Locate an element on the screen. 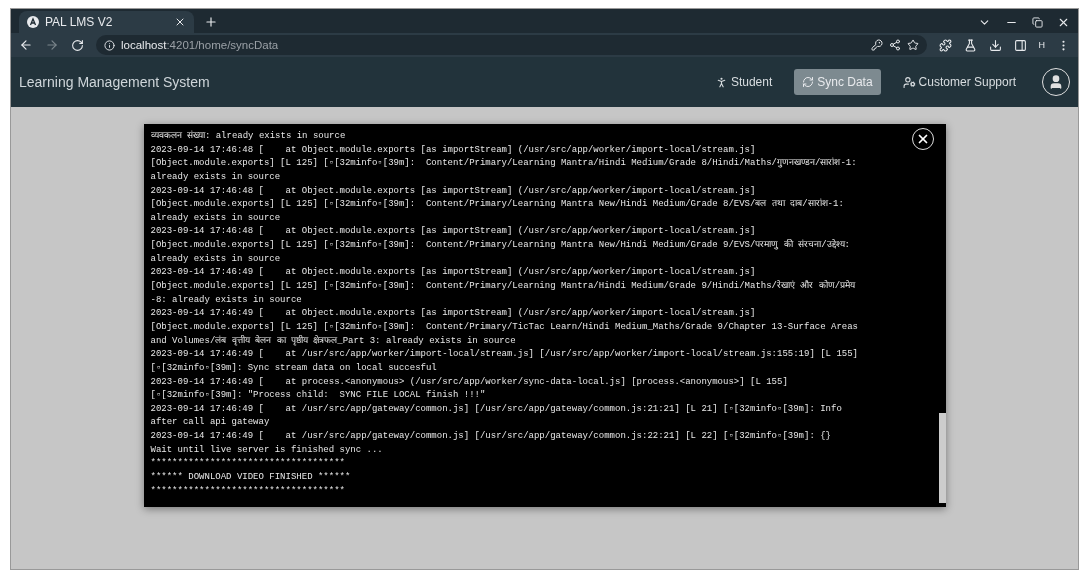 This screenshot has width=1087, height=571. browser-tab: PAL LMS V2 is located at coordinates (106, 22).